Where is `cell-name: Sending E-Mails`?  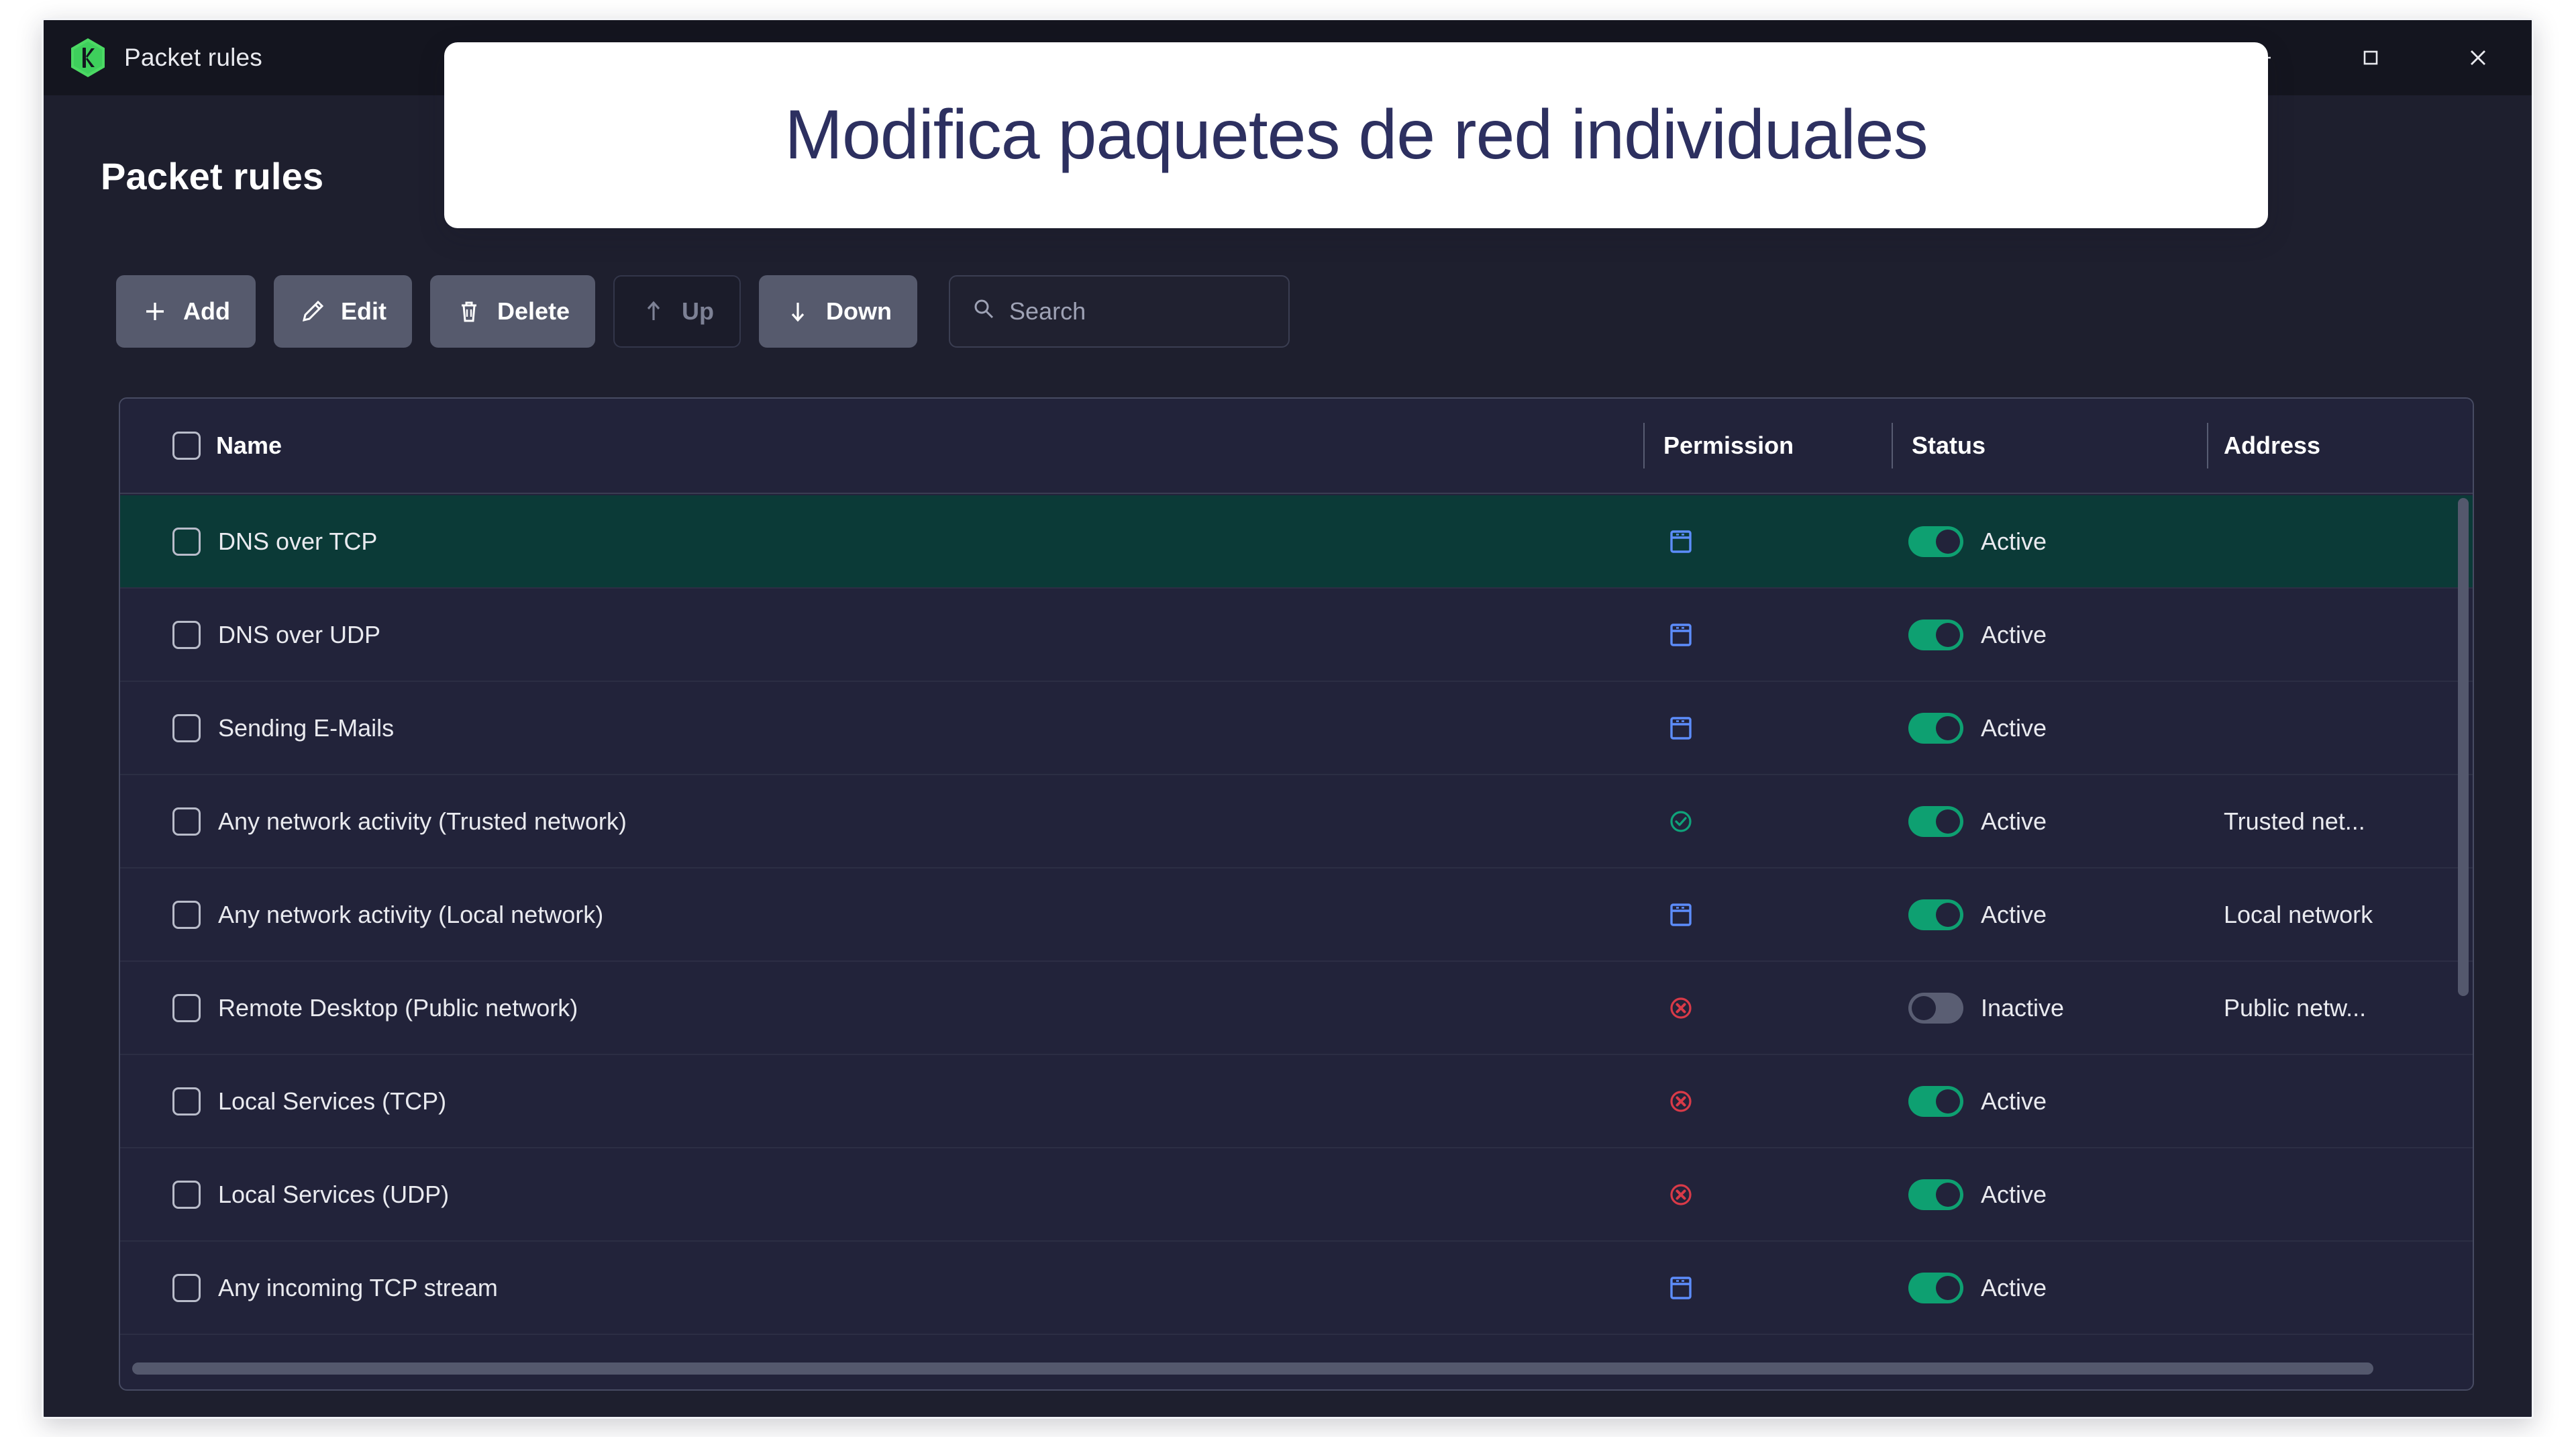
cell-name: Sending E-Mails is located at coordinates (283, 728).